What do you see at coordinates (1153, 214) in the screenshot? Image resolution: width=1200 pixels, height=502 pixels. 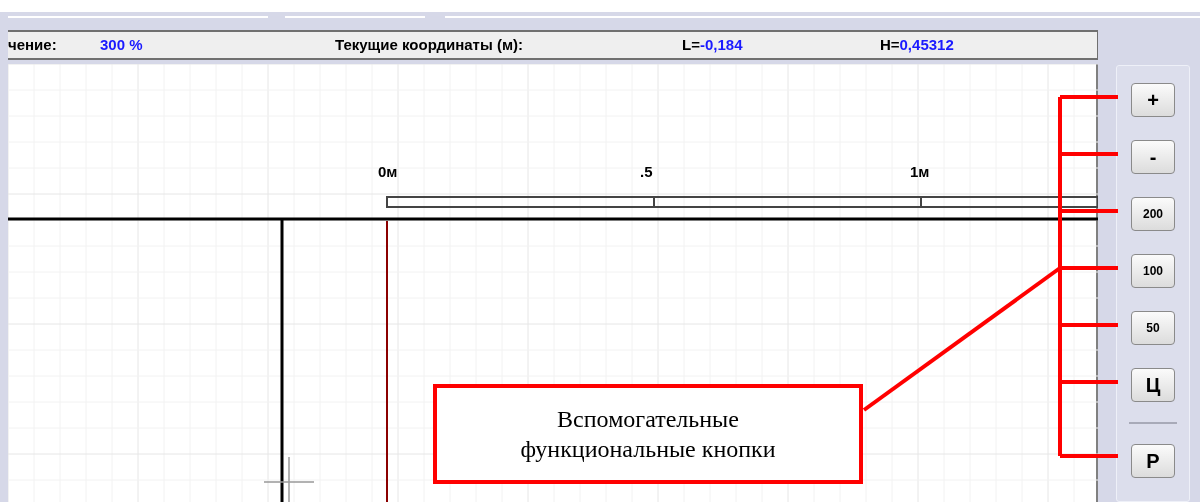 I see `tool-button: 200` at bounding box center [1153, 214].